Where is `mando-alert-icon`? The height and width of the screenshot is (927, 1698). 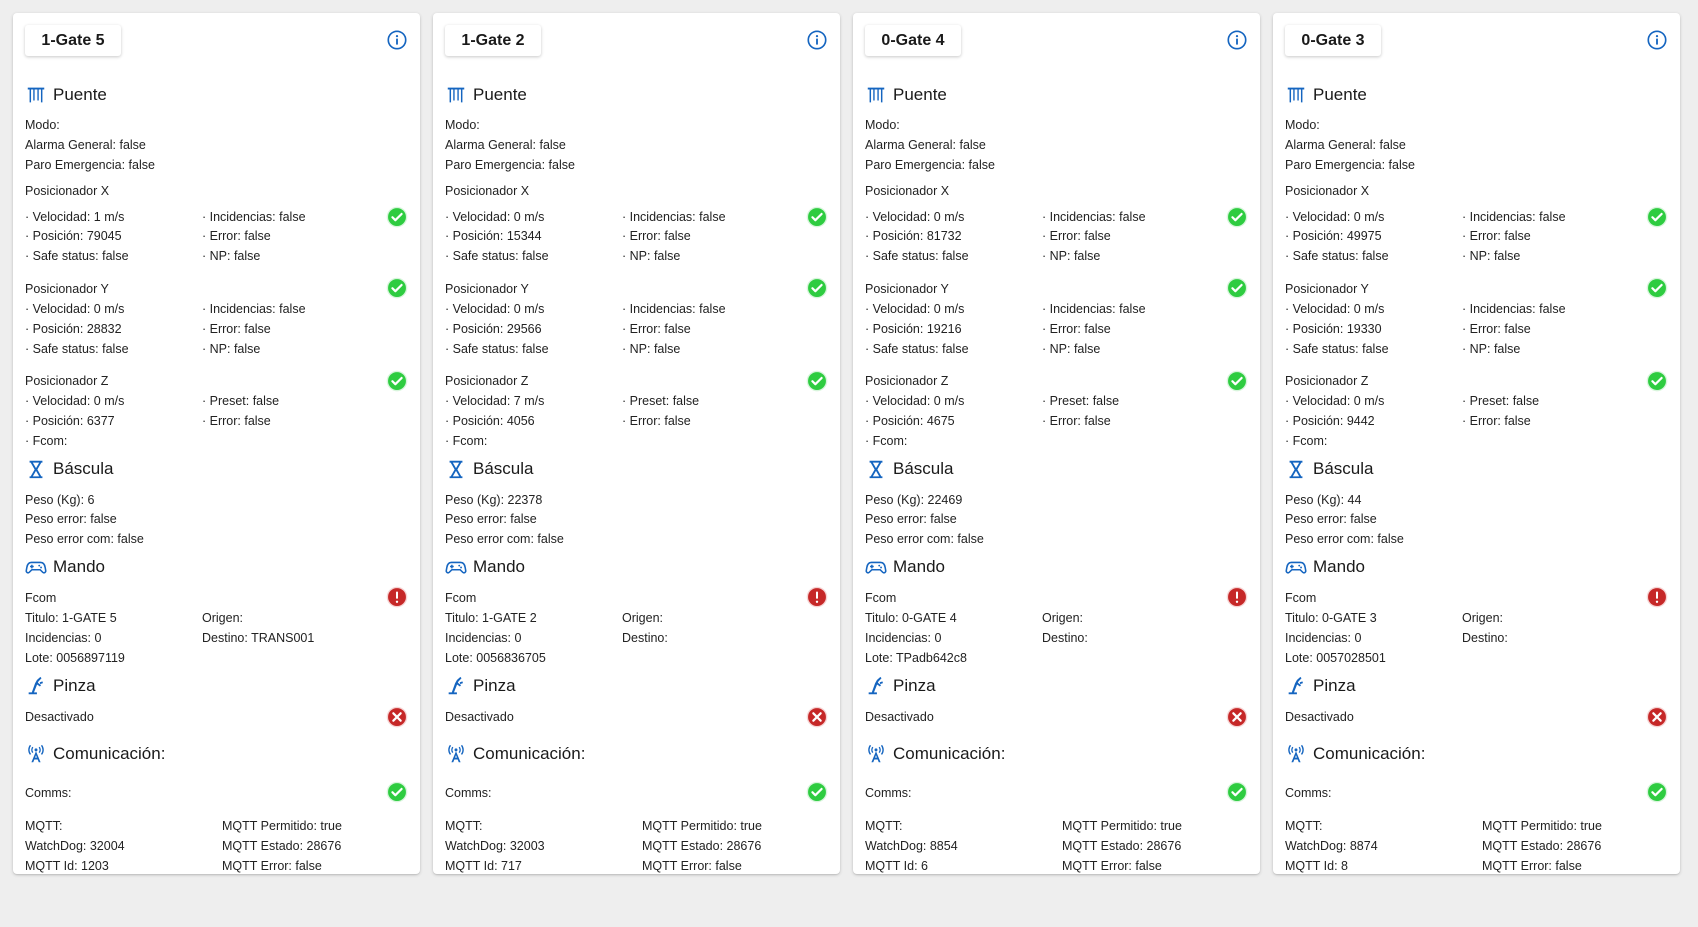
mando-alert-icon is located at coordinates (1237, 597).